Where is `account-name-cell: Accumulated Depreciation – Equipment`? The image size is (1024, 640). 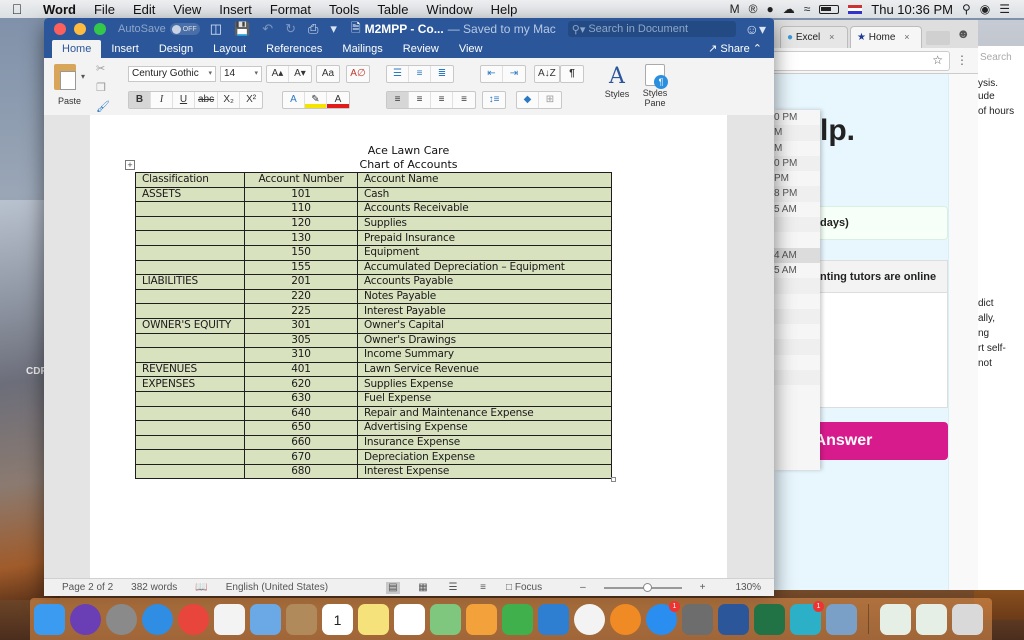 account-name-cell: Accumulated Depreciation – Equipment is located at coordinates (484, 267).